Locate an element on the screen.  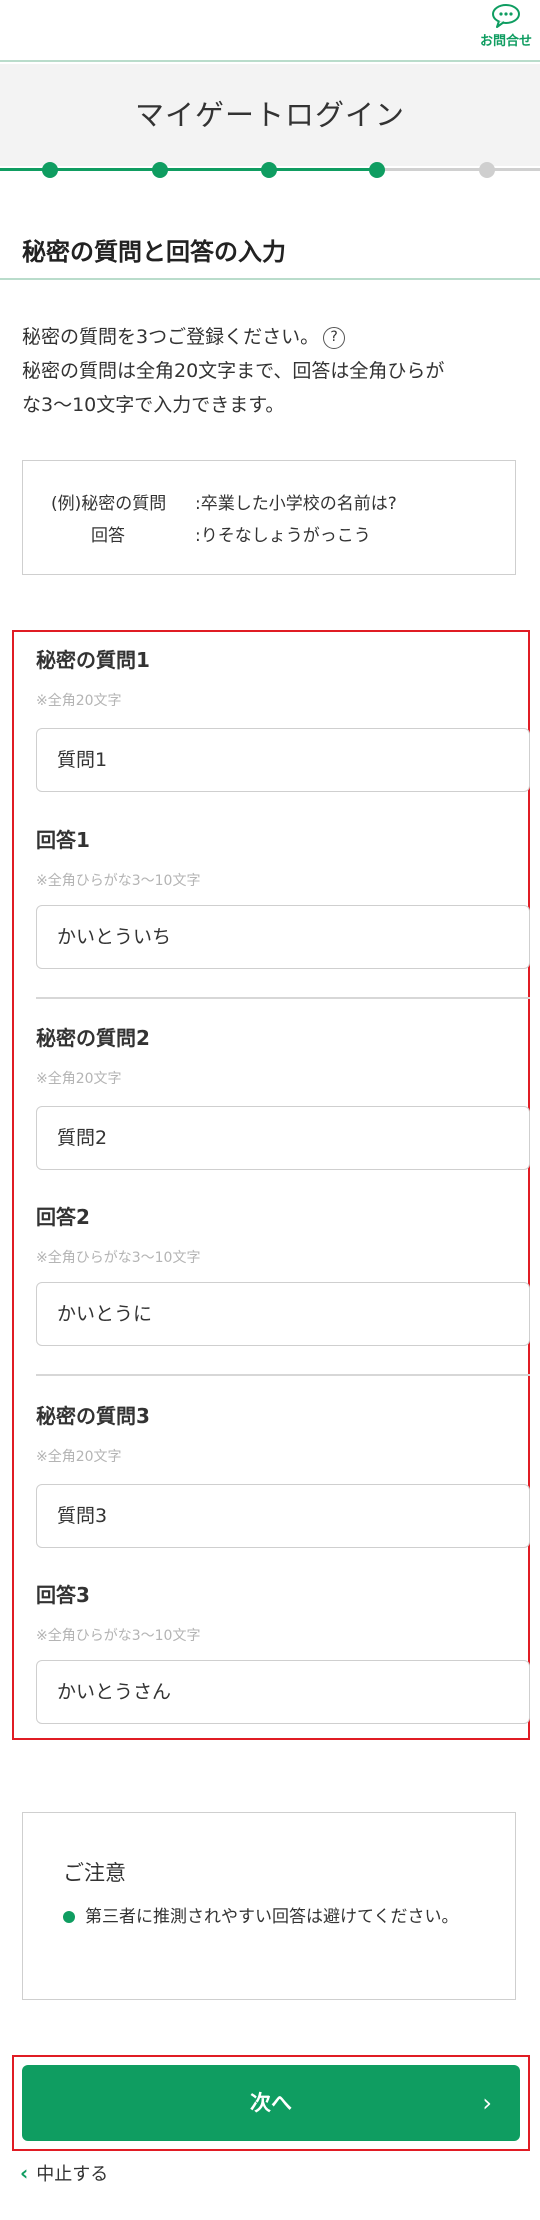
section-title: 秘密の質問と回答の入力 is located at coordinates (154, 252).